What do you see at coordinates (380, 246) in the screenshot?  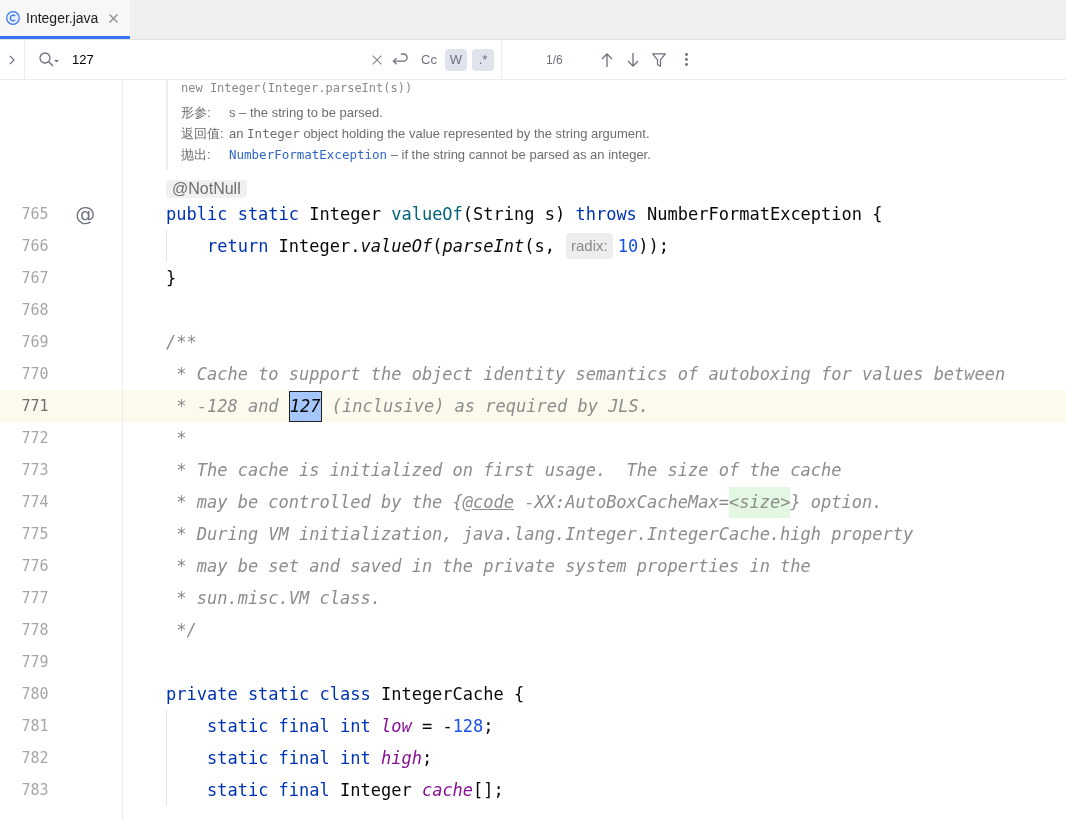 I see `code-text: return Integer.valueOf(parseInt(s,` at bounding box center [380, 246].